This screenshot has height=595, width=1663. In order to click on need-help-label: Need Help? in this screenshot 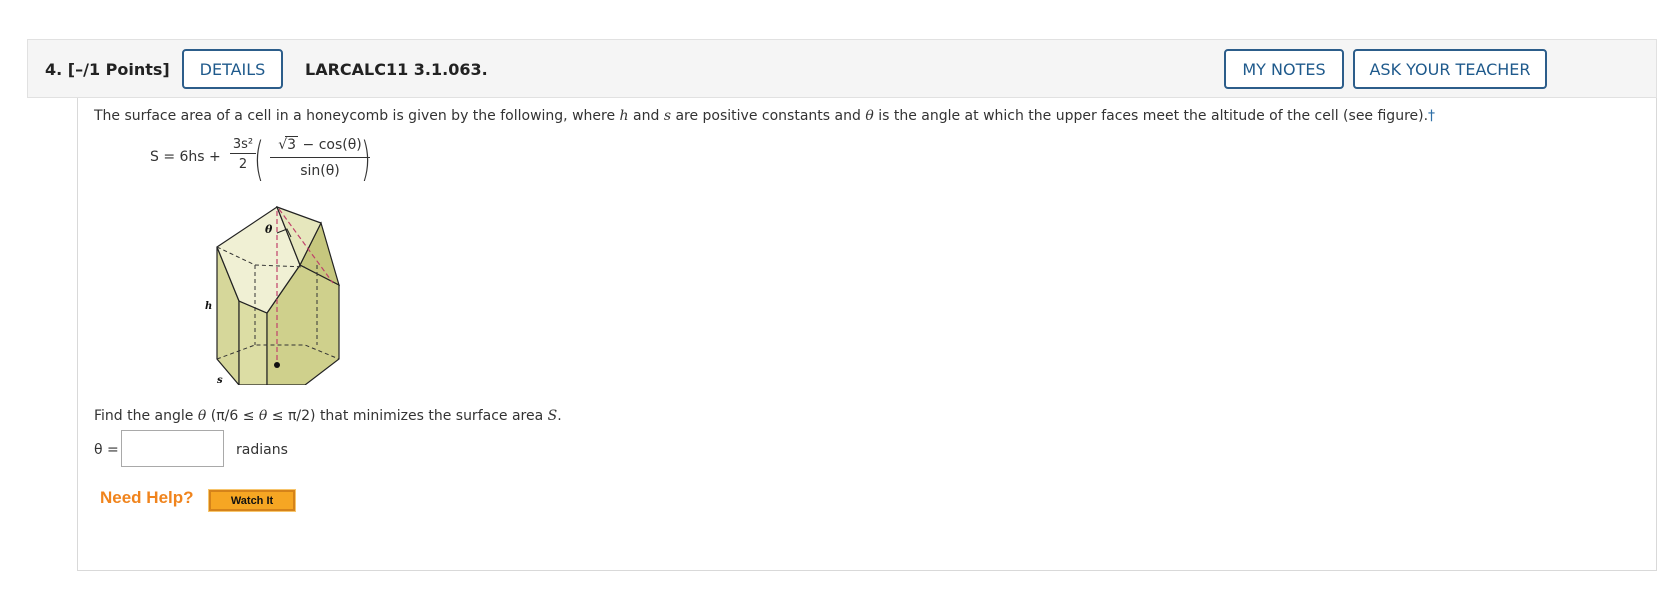, I will do `click(147, 497)`.